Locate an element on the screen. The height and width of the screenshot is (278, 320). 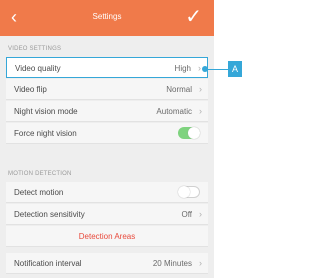
row-value: Normal is located at coordinates (179, 89).